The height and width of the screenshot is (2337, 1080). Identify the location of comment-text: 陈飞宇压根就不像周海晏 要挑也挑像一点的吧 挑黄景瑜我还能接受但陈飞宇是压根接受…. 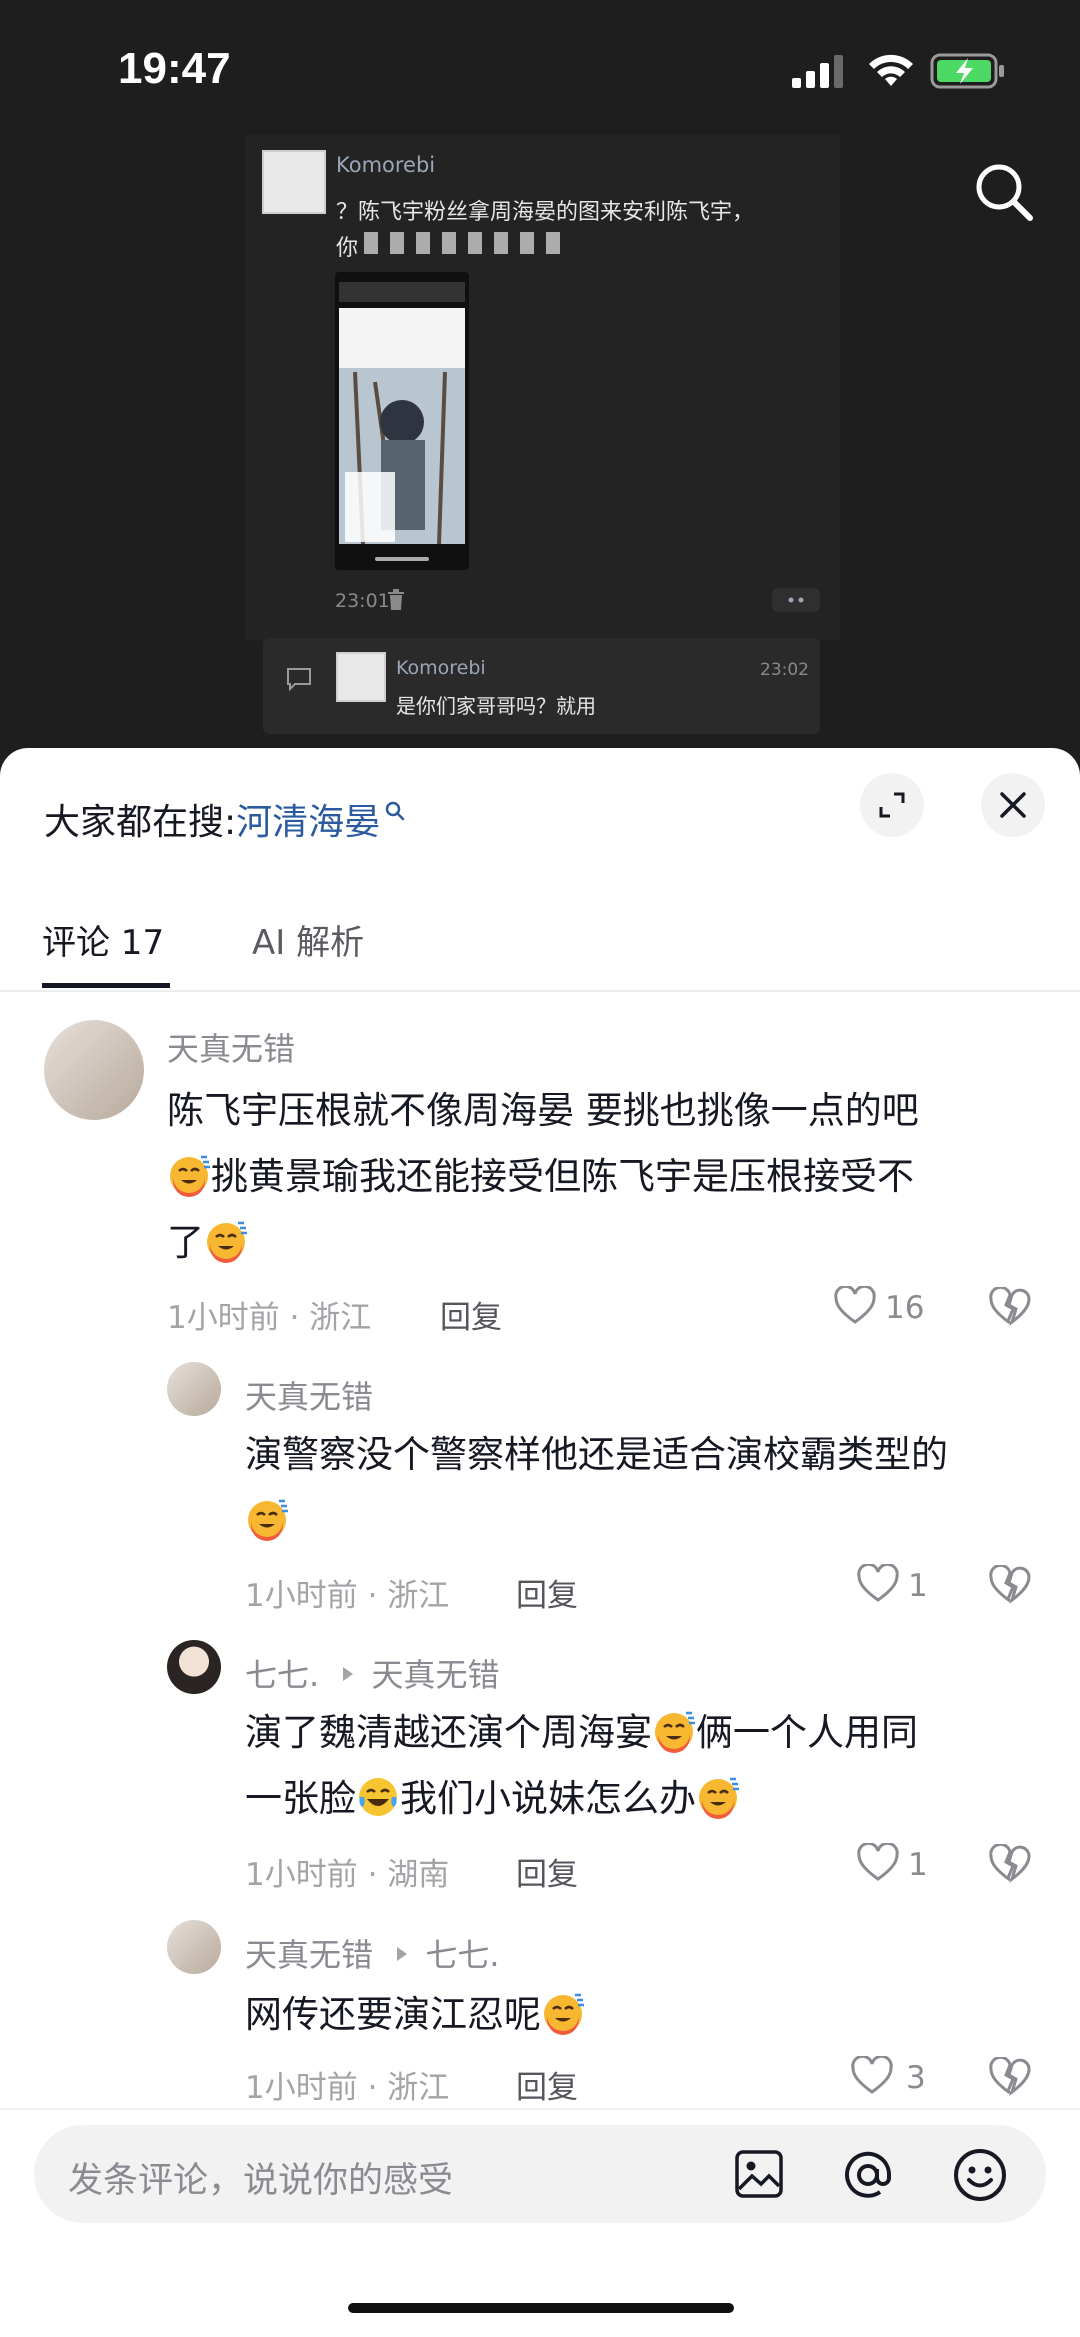
(602, 1177).